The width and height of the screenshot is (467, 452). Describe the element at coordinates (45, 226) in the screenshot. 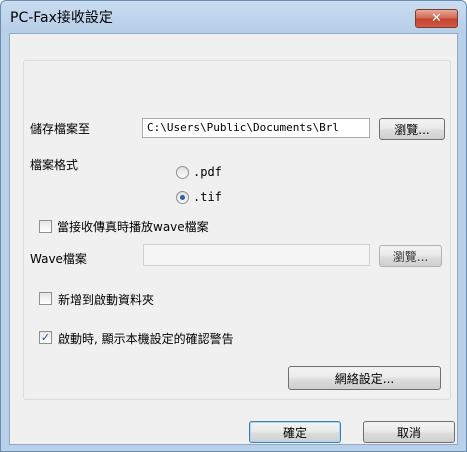

I see `play-wave-checkbox` at that location.